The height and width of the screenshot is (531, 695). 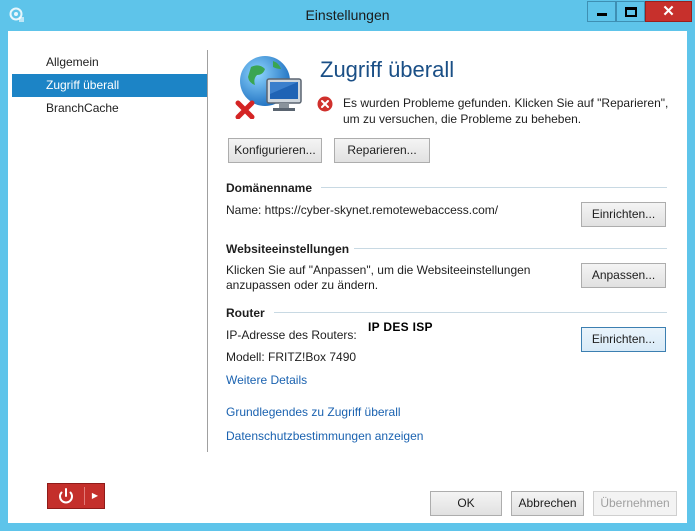 I want to click on sidebar-item-allgemein: Allgemein, so click(x=110, y=62).